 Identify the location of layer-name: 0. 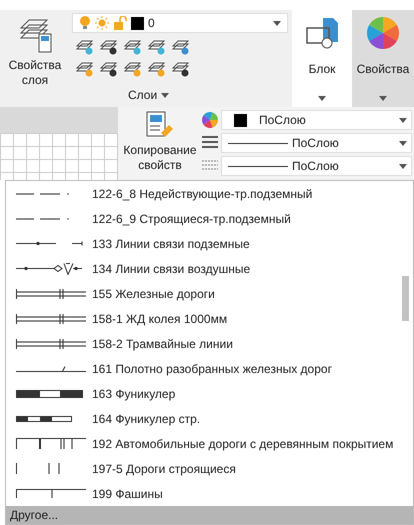
(152, 23).